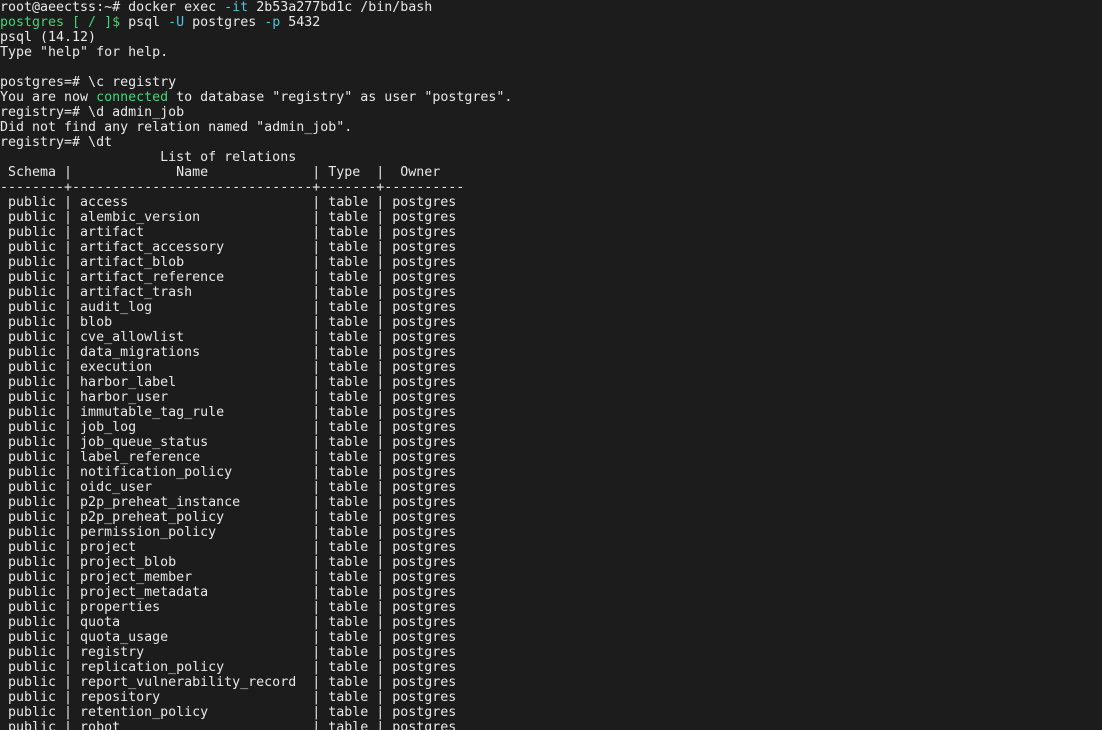  Describe the element at coordinates (228, 382) in the screenshot. I see `table-row: public | harbor_label | table | postgres` at that location.